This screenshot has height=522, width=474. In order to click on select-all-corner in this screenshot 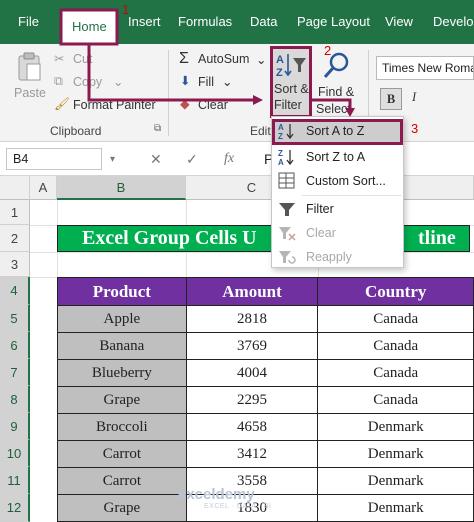, I will do `click(15, 188)`.